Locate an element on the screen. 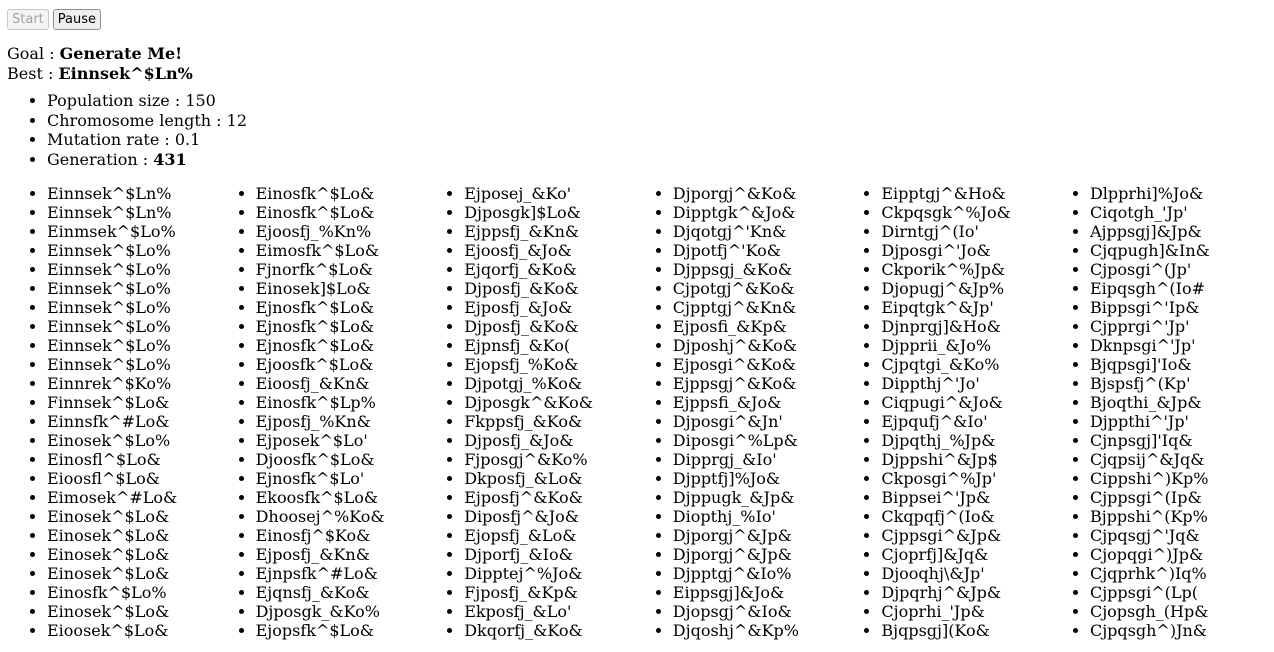  chromosome-item: Dkposfj_&Lo& is located at coordinates (568, 478).